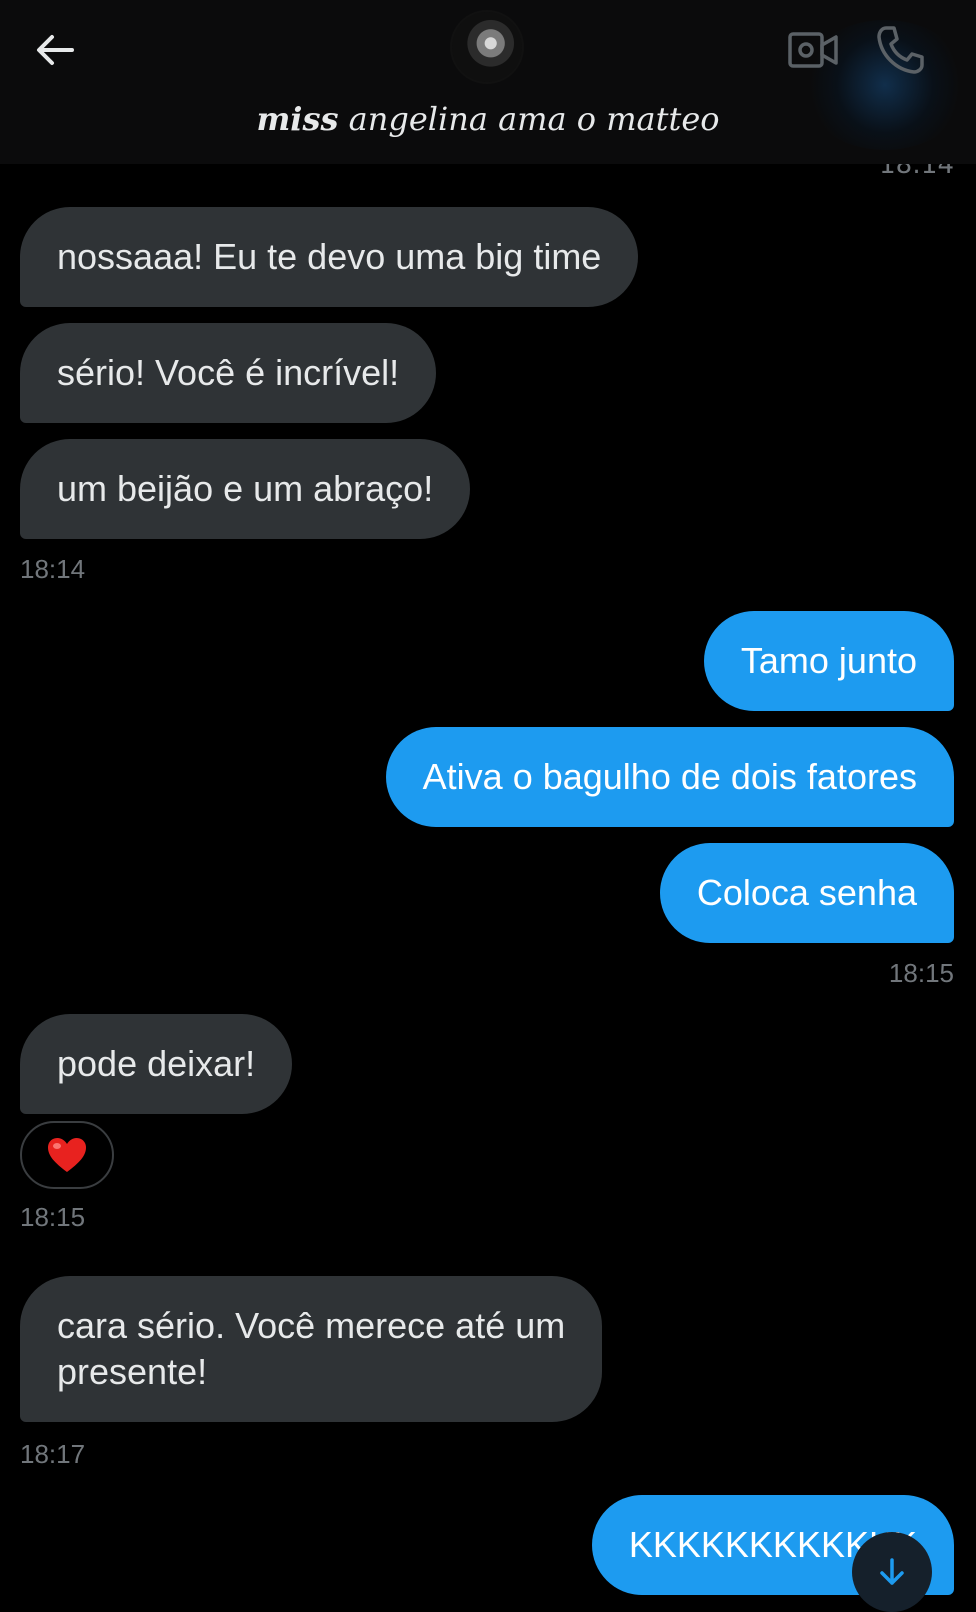 The width and height of the screenshot is (976, 1612). What do you see at coordinates (828, 661) in the screenshot?
I see `message-bubble-sent: Tamo junto` at bounding box center [828, 661].